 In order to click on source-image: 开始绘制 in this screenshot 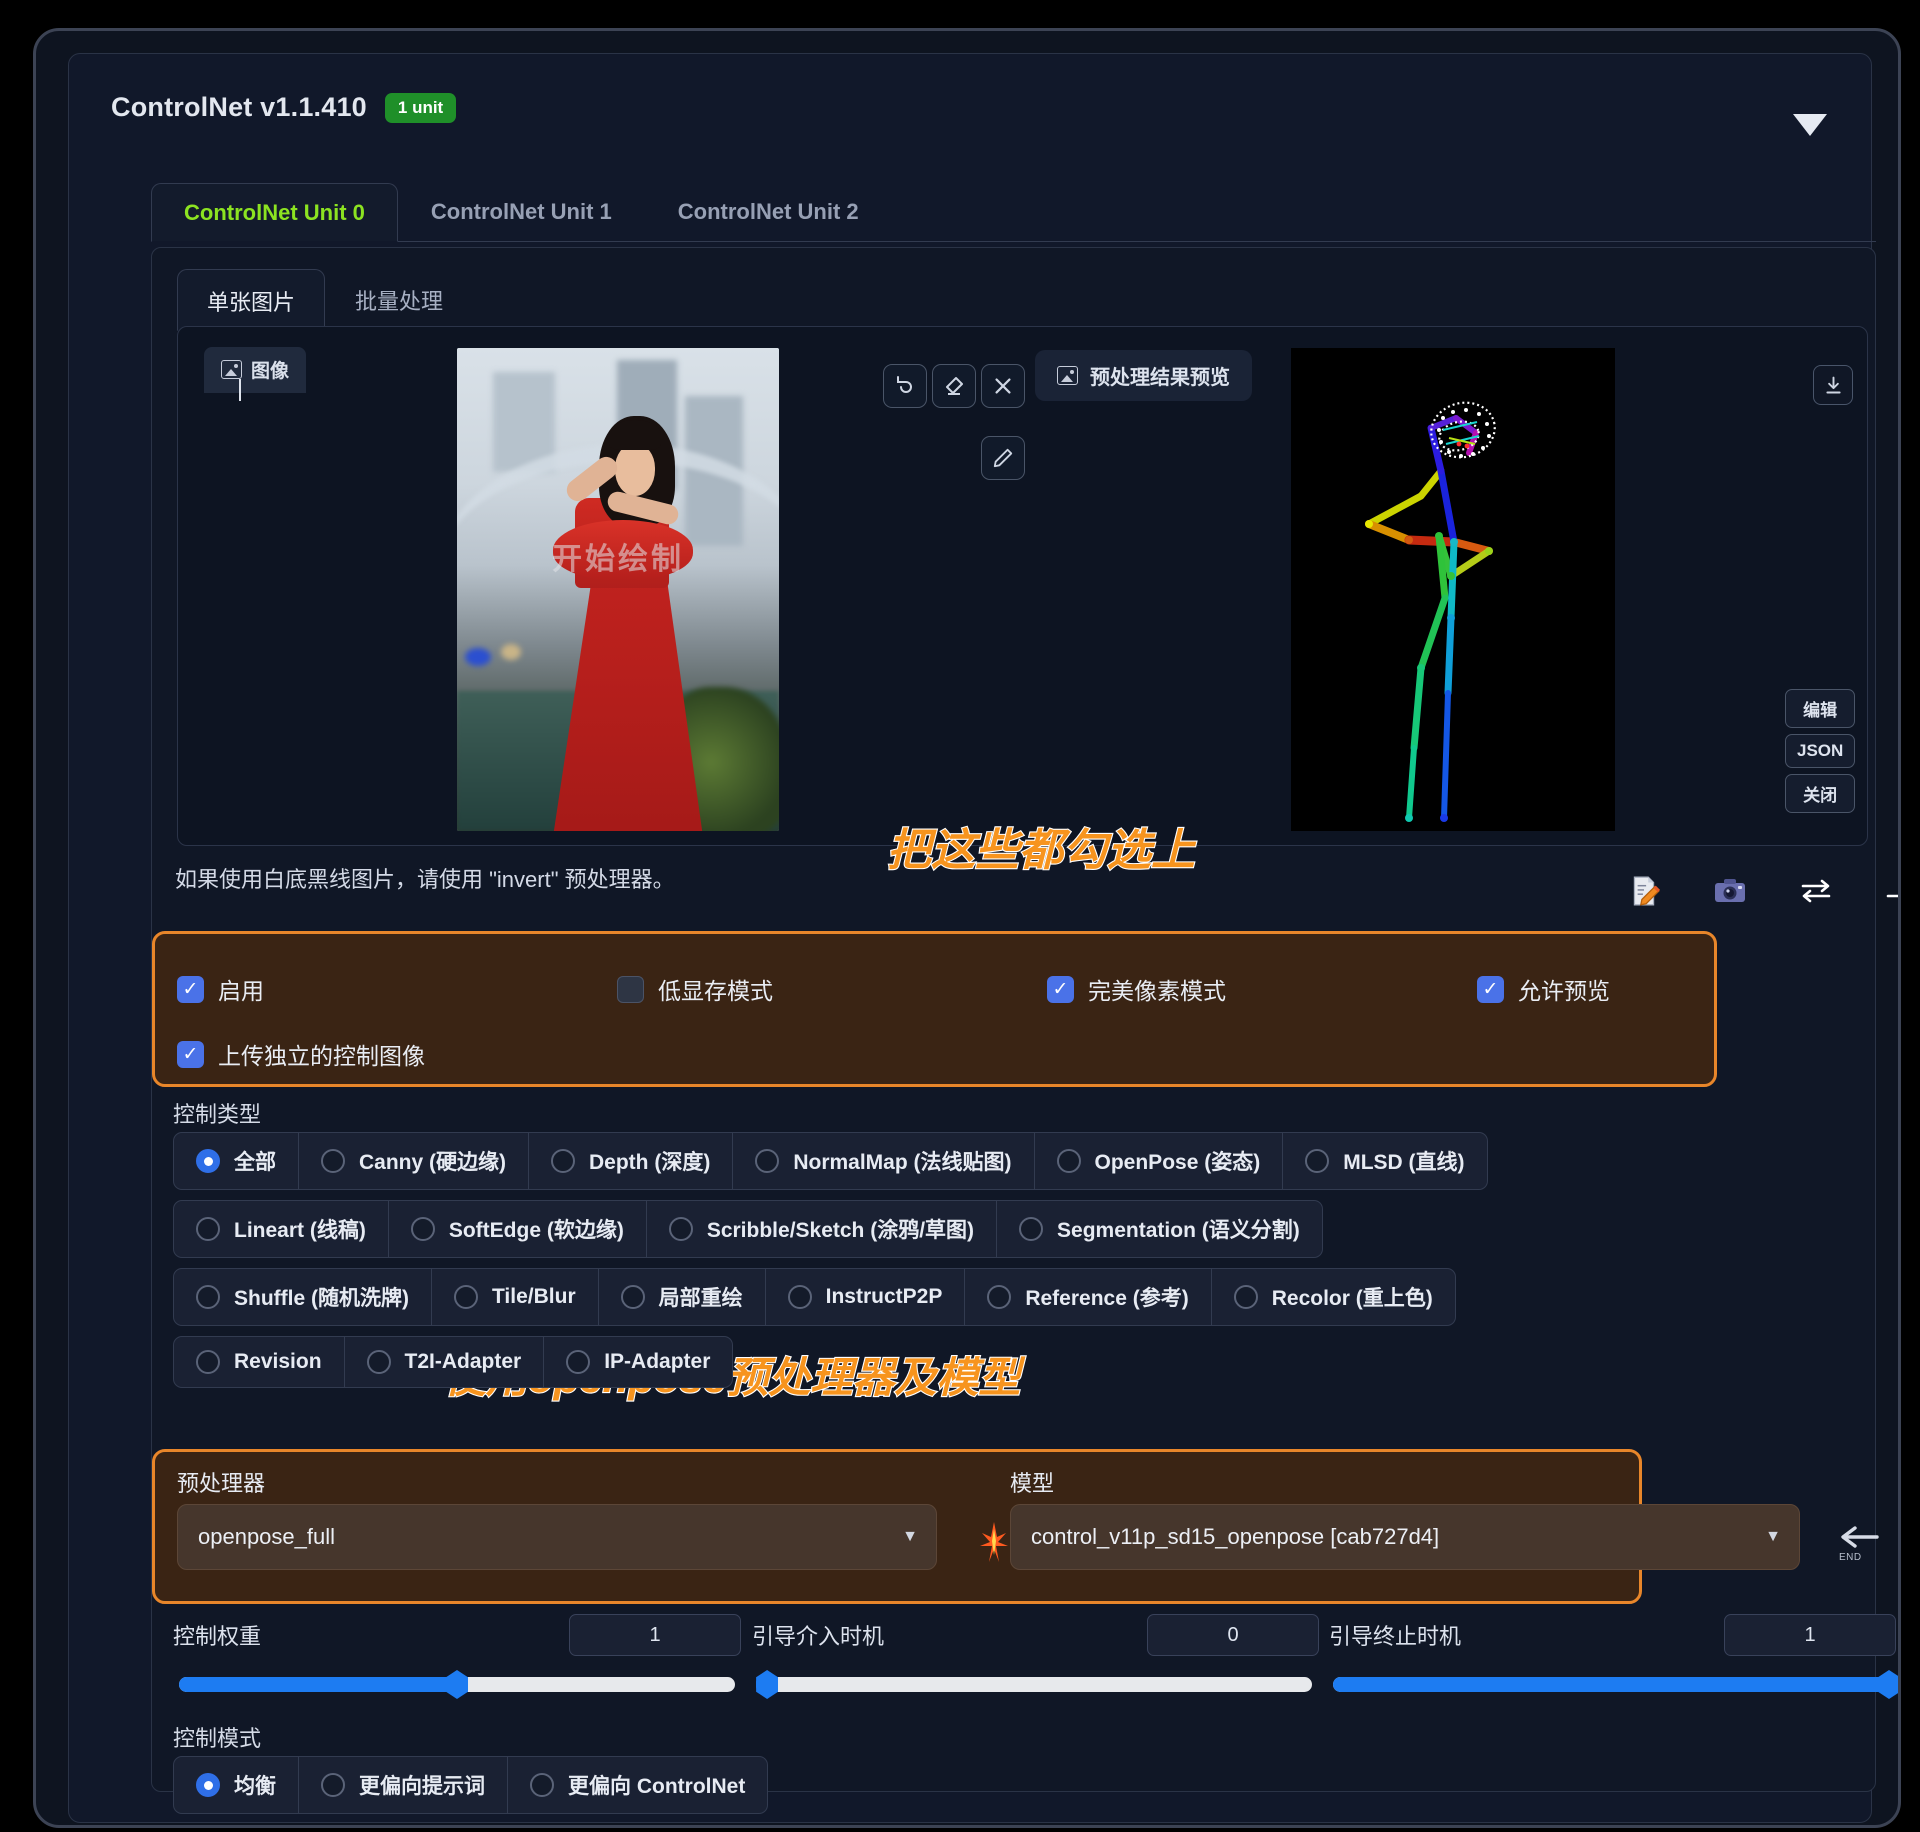, I will do `click(618, 589)`.